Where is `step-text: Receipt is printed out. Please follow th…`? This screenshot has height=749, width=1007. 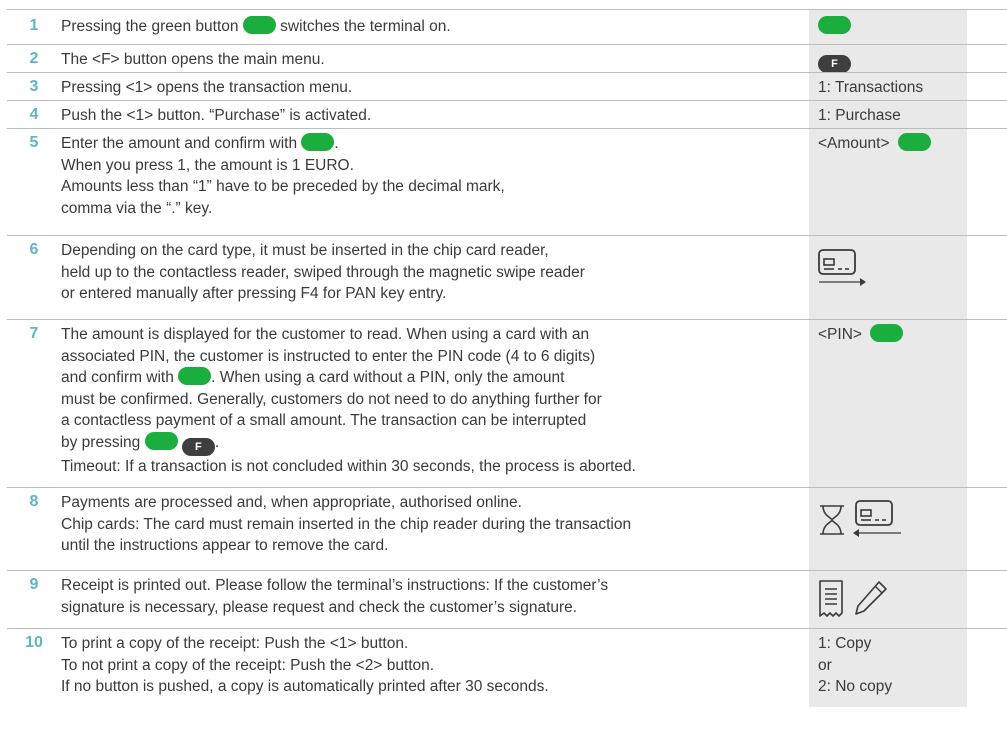 step-text: Receipt is printed out. Please follow th… is located at coordinates (426, 599).